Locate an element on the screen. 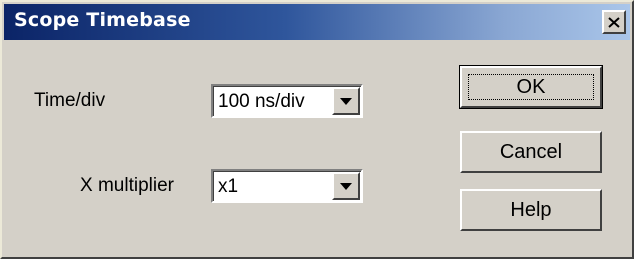  x-multiplier-label: X multiplier is located at coordinates (127, 185).